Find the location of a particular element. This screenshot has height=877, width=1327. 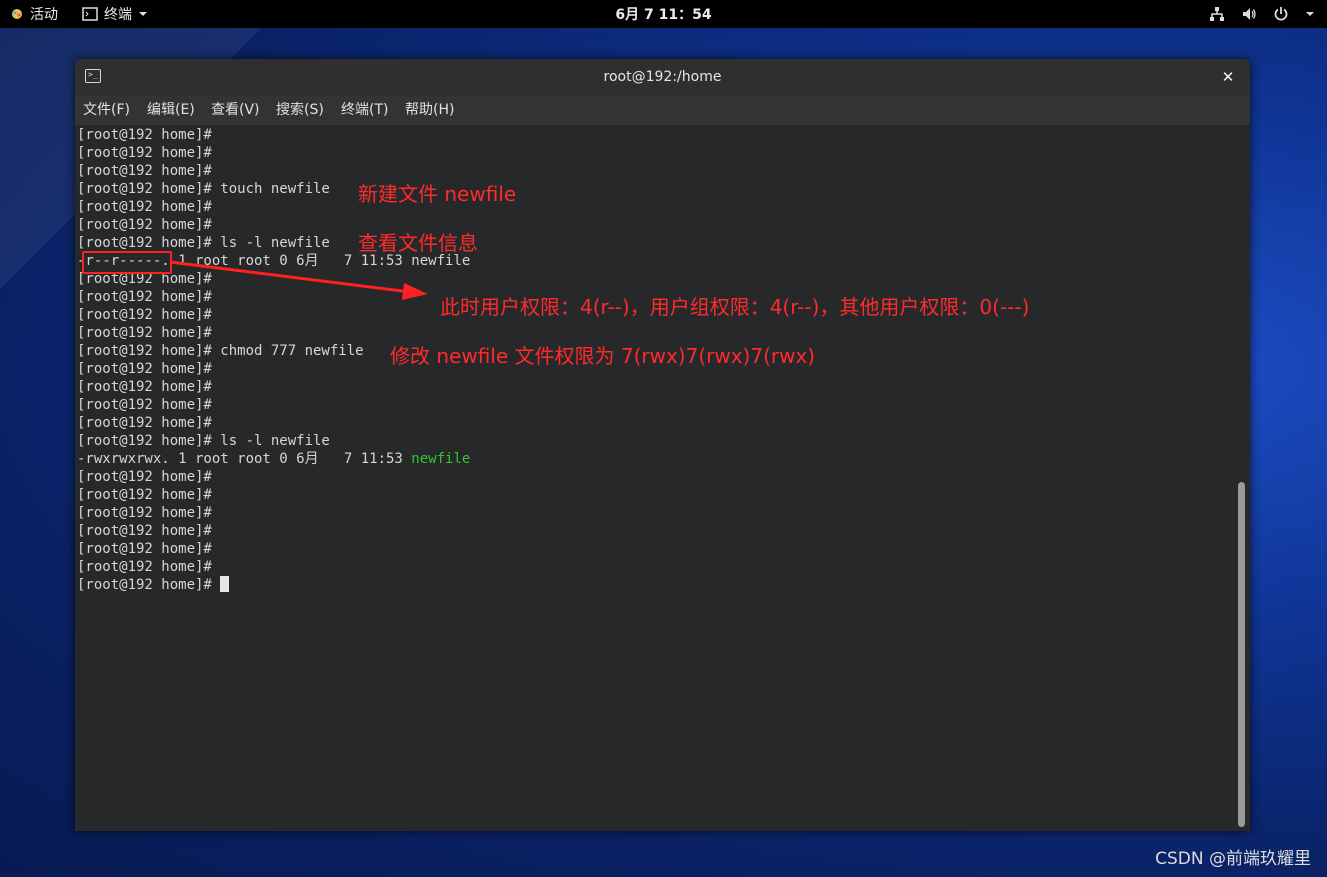

menu-file: 文件(F) is located at coordinates (106, 110).